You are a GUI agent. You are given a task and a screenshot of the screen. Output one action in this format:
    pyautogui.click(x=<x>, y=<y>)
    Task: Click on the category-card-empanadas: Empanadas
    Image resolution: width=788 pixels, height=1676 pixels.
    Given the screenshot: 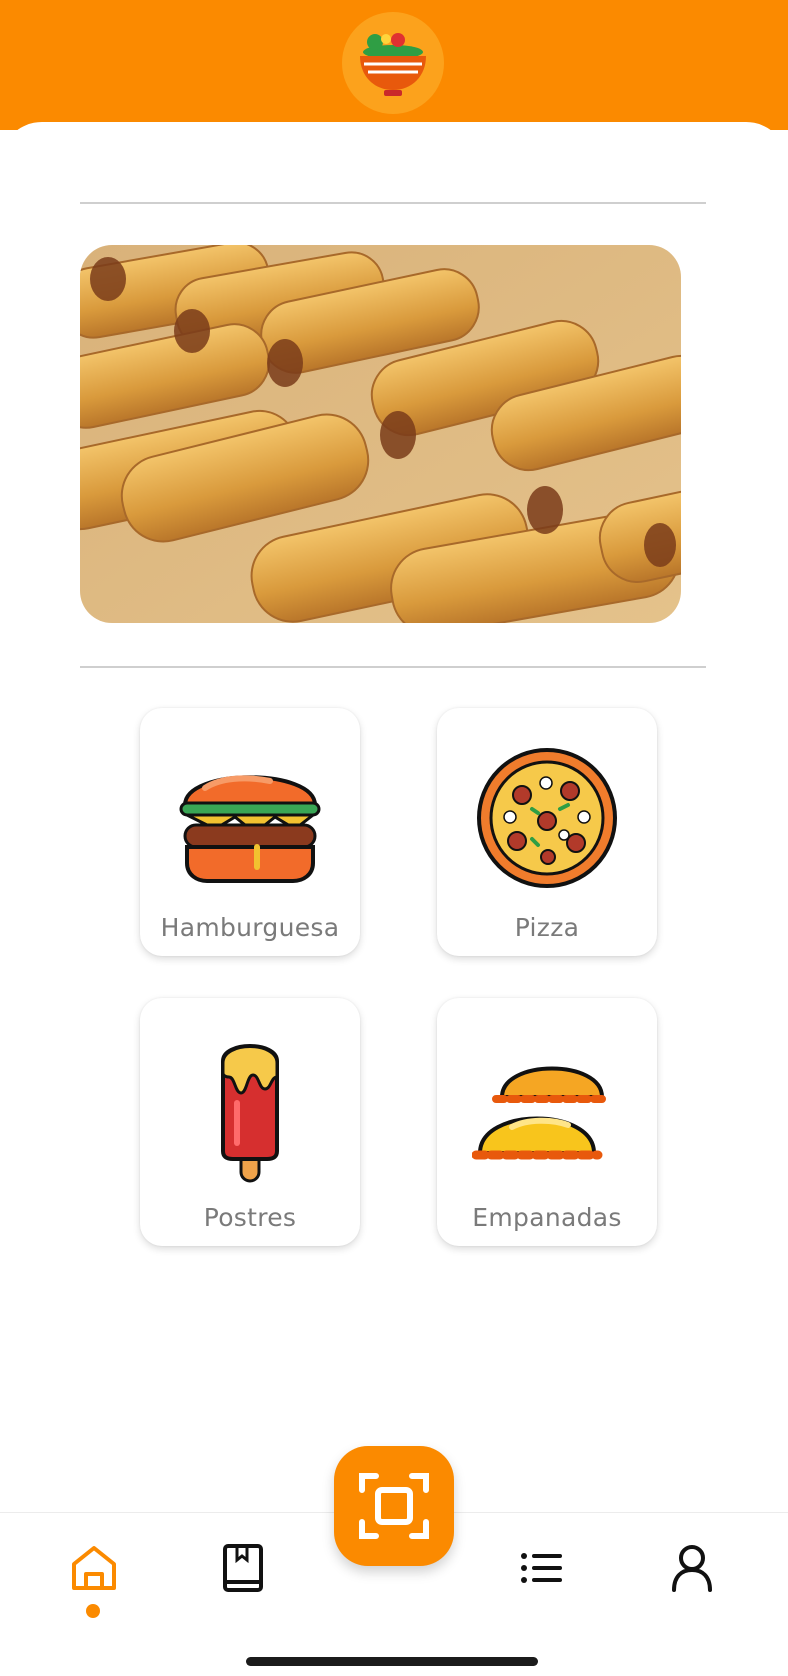 What is the action you would take?
    pyautogui.click(x=547, y=1122)
    